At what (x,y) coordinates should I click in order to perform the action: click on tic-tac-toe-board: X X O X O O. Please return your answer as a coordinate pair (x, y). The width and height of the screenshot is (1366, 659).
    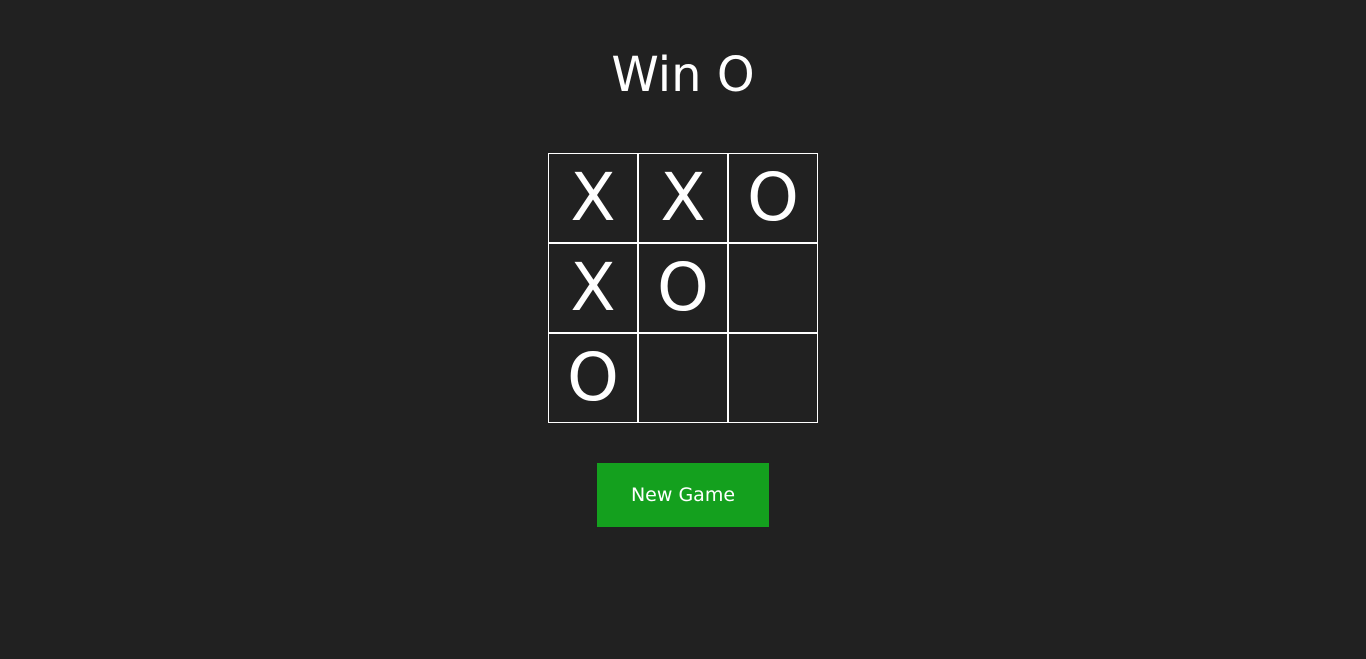
    Looking at the image, I should click on (683, 288).